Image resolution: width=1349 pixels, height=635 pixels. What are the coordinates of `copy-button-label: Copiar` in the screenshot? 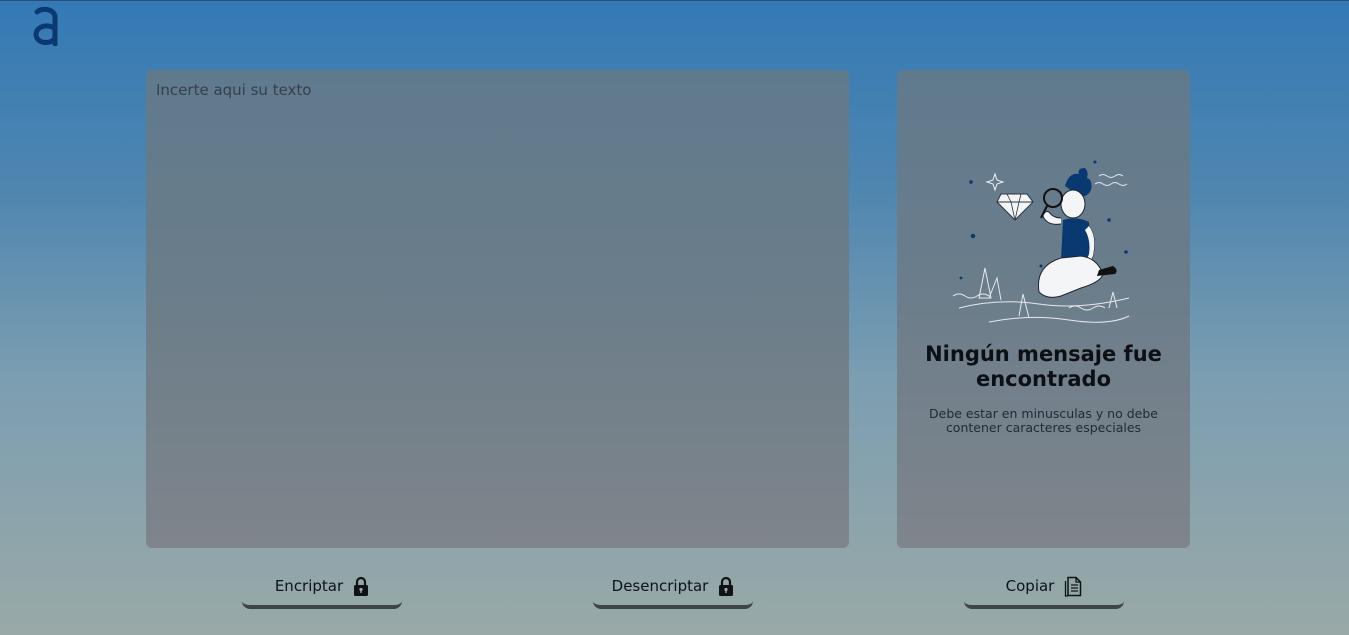 It's located at (1030, 586).